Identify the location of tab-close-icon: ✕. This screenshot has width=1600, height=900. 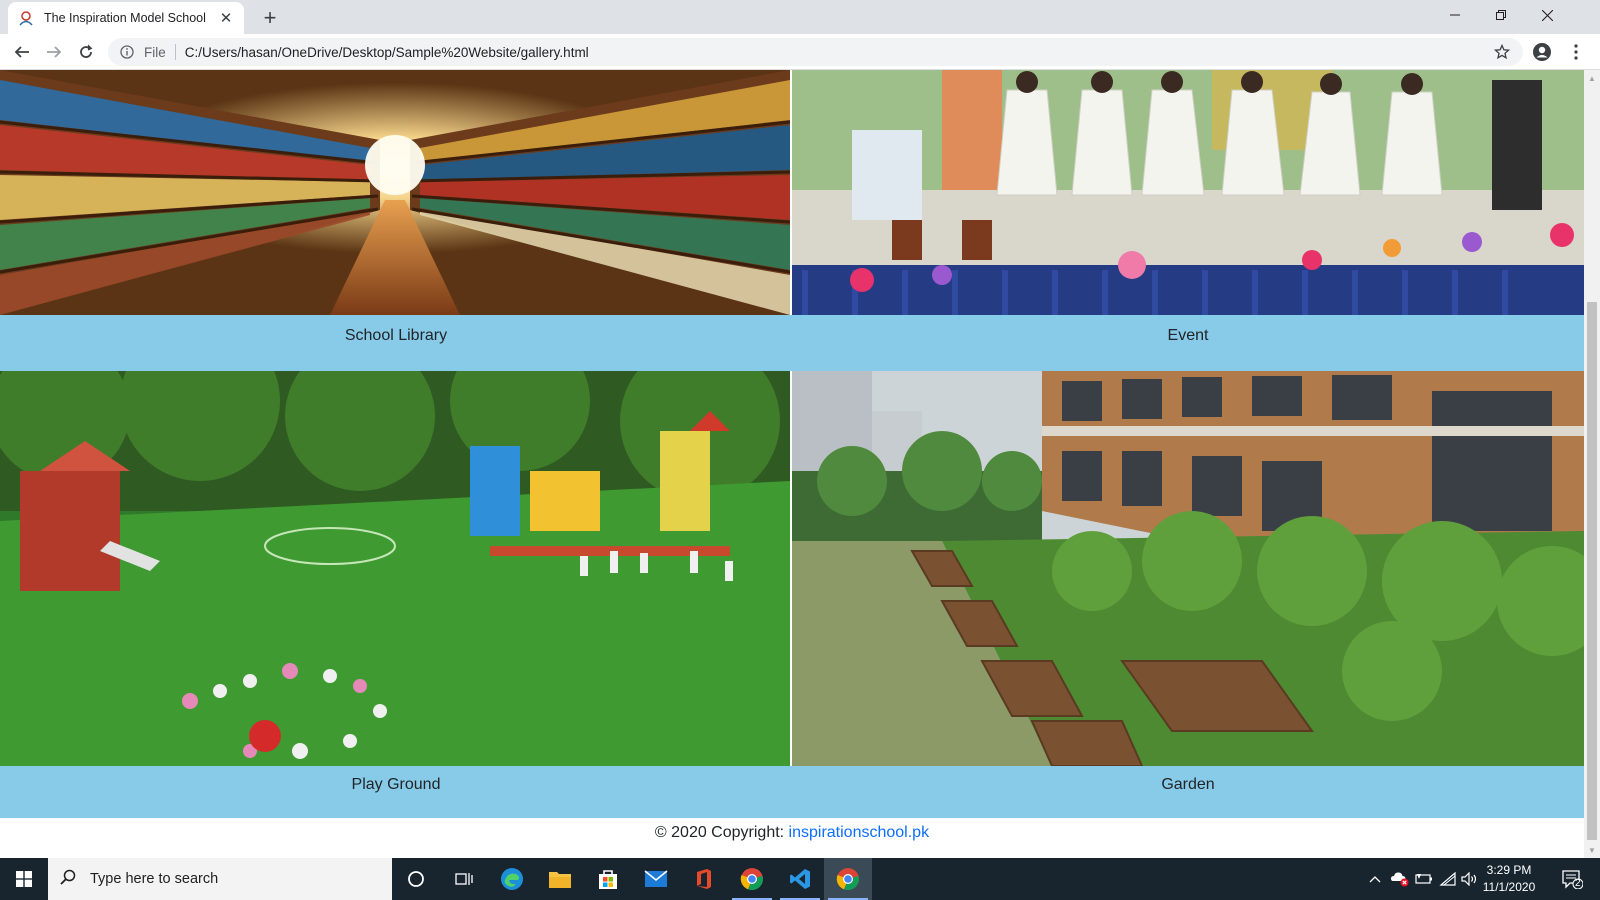
(226, 18).